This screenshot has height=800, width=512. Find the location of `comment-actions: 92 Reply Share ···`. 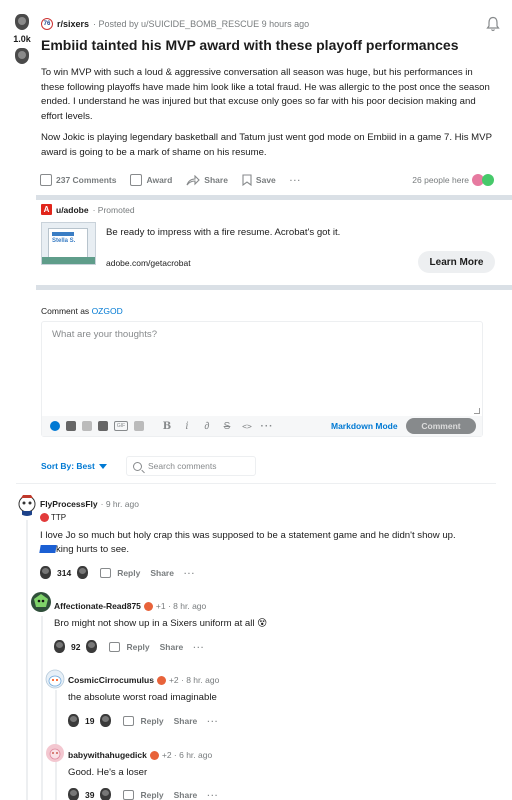

comment-actions: 92 Reply Share ··· is located at coordinates (129, 646).